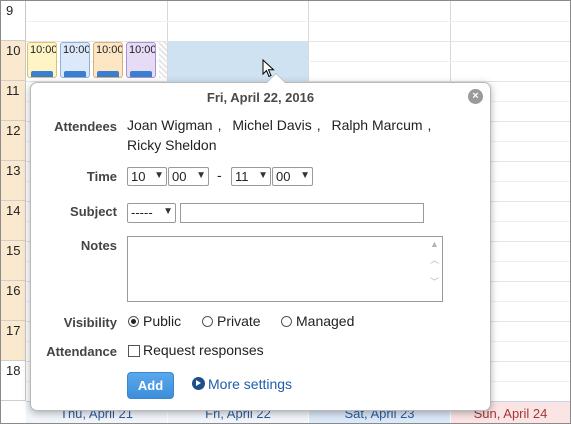 The image size is (571, 424). I want to click on subject-input, so click(302, 213).